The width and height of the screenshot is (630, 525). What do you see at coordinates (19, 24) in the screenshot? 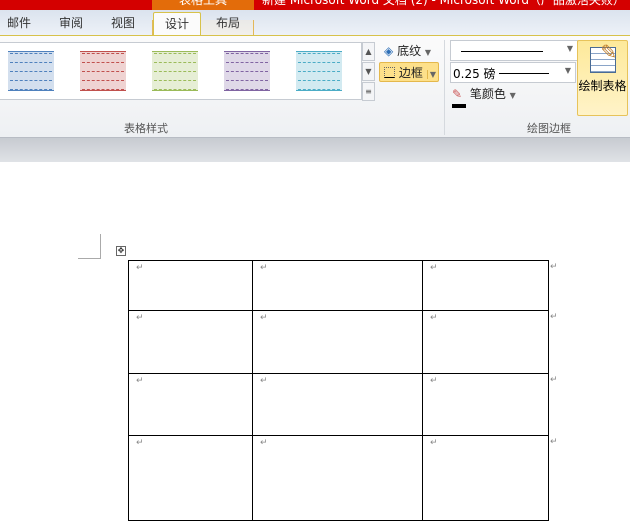
I see `tab-mailings: 邮件` at bounding box center [19, 24].